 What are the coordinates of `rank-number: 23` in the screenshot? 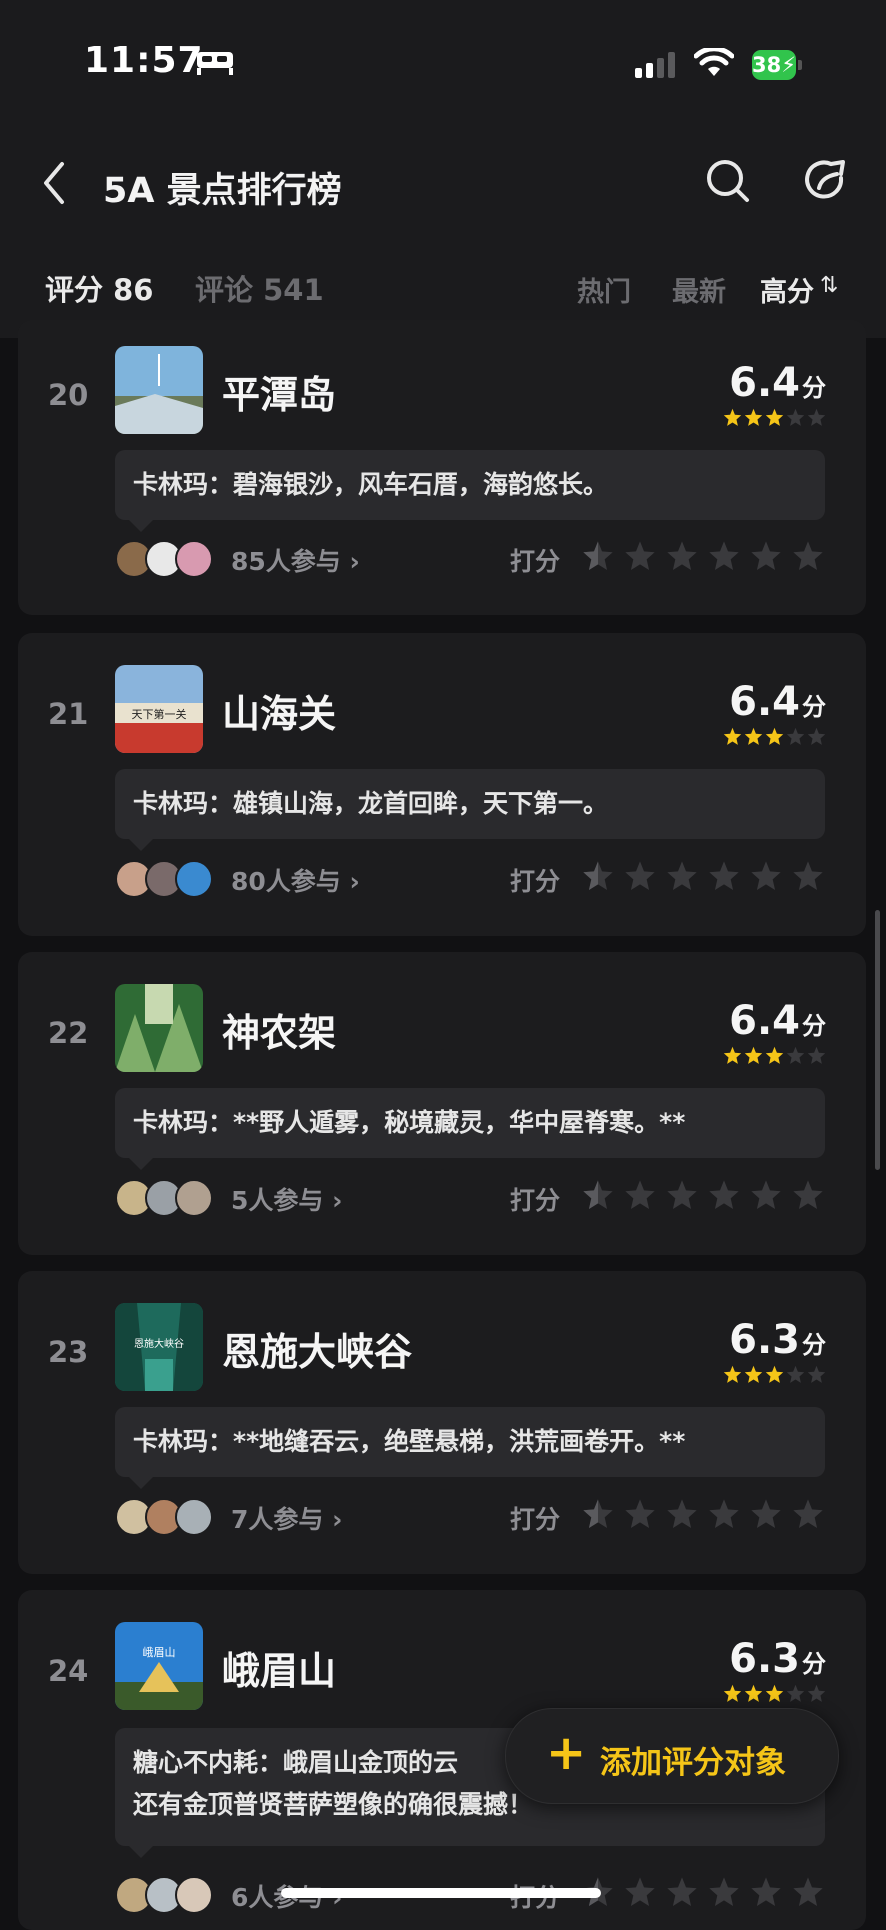 It's located at (68, 1352).